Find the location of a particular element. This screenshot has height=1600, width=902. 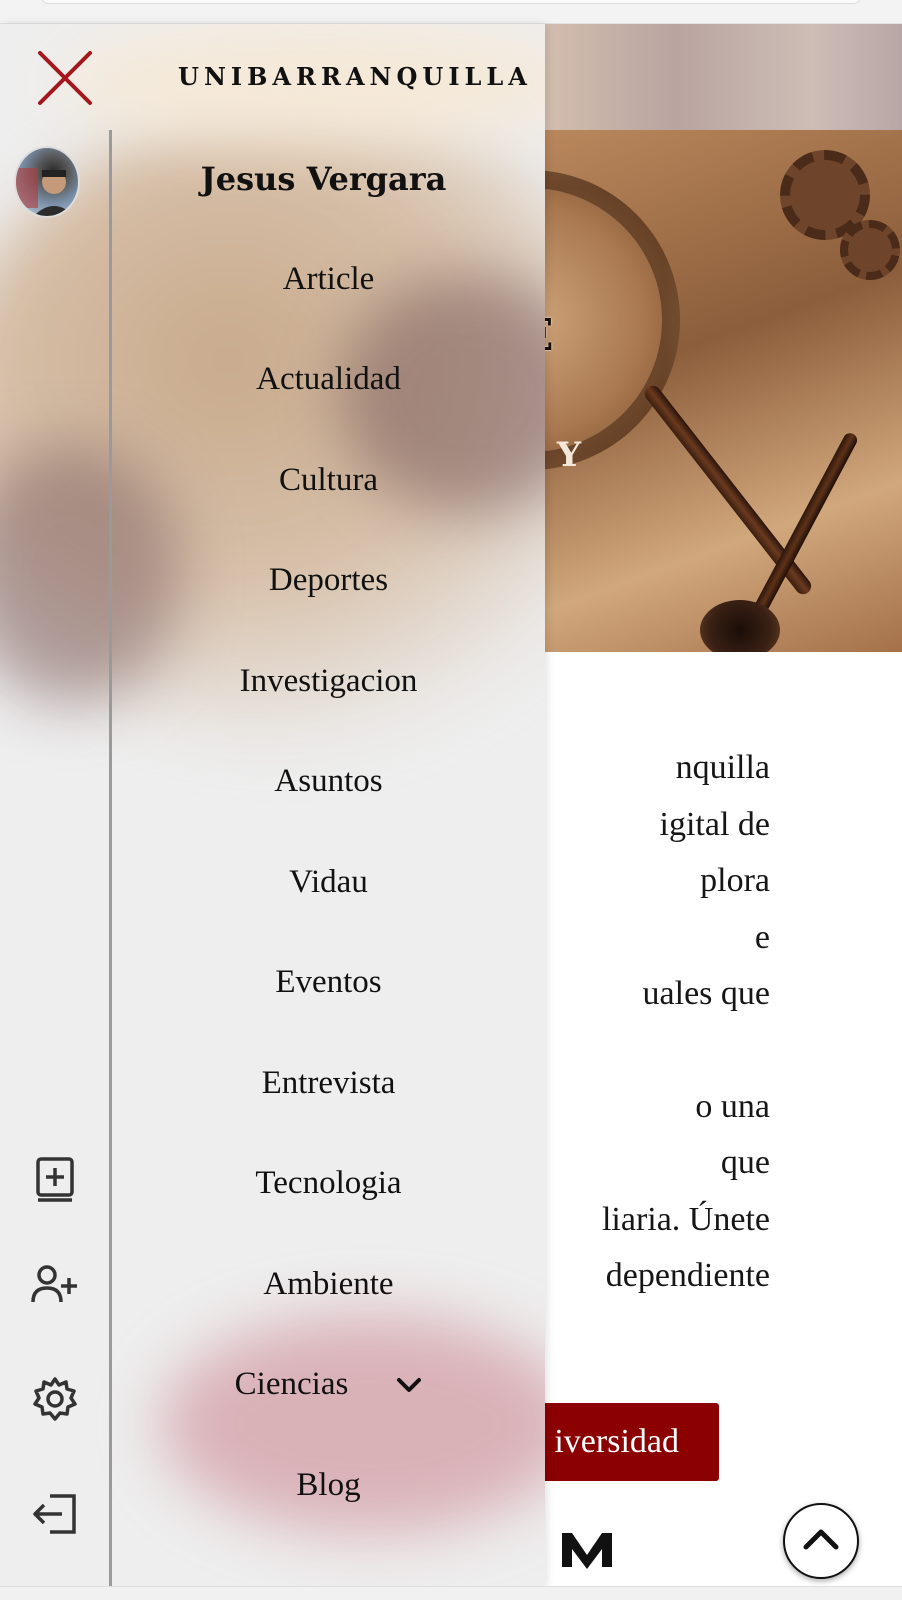

settings-button is located at coordinates (55, 1400).